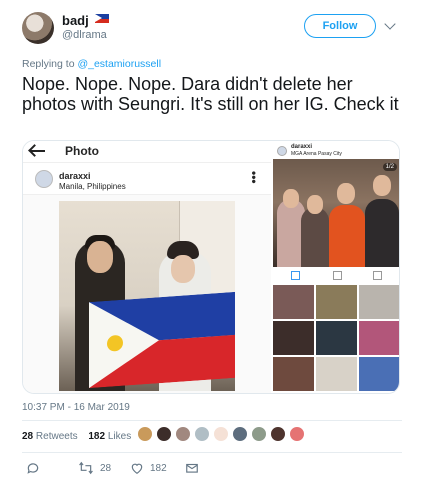 The width and height of the screenshot is (422, 495). What do you see at coordinates (336, 213) in the screenshot?
I see `instagram-group-photo: 1/2` at bounding box center [336, 213].